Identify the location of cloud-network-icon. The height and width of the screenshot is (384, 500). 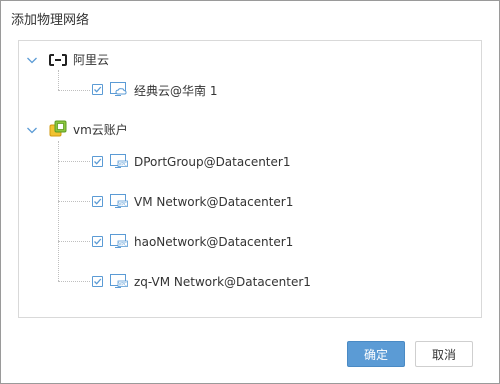
(119, 89).